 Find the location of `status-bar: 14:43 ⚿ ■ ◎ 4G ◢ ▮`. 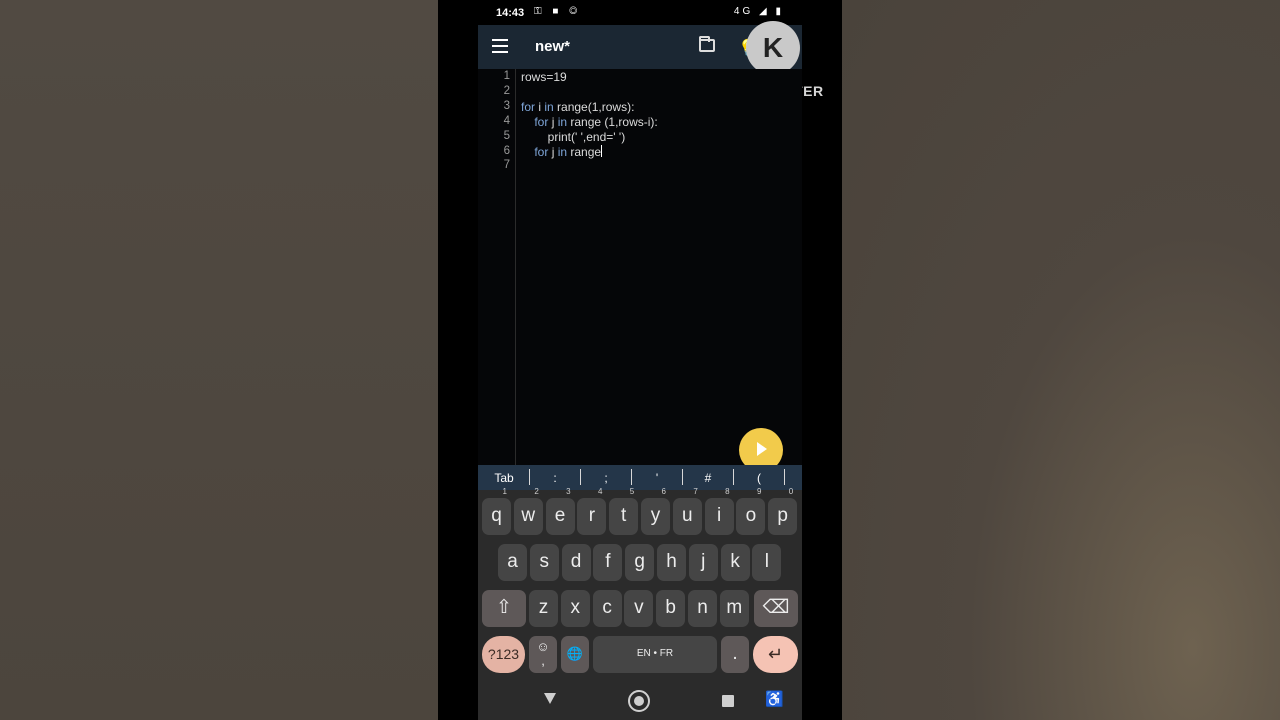

status-bar: 14:43 ⚿ ■ ◎ 4G ◢ ▮ is located at coordinates (640, 12).